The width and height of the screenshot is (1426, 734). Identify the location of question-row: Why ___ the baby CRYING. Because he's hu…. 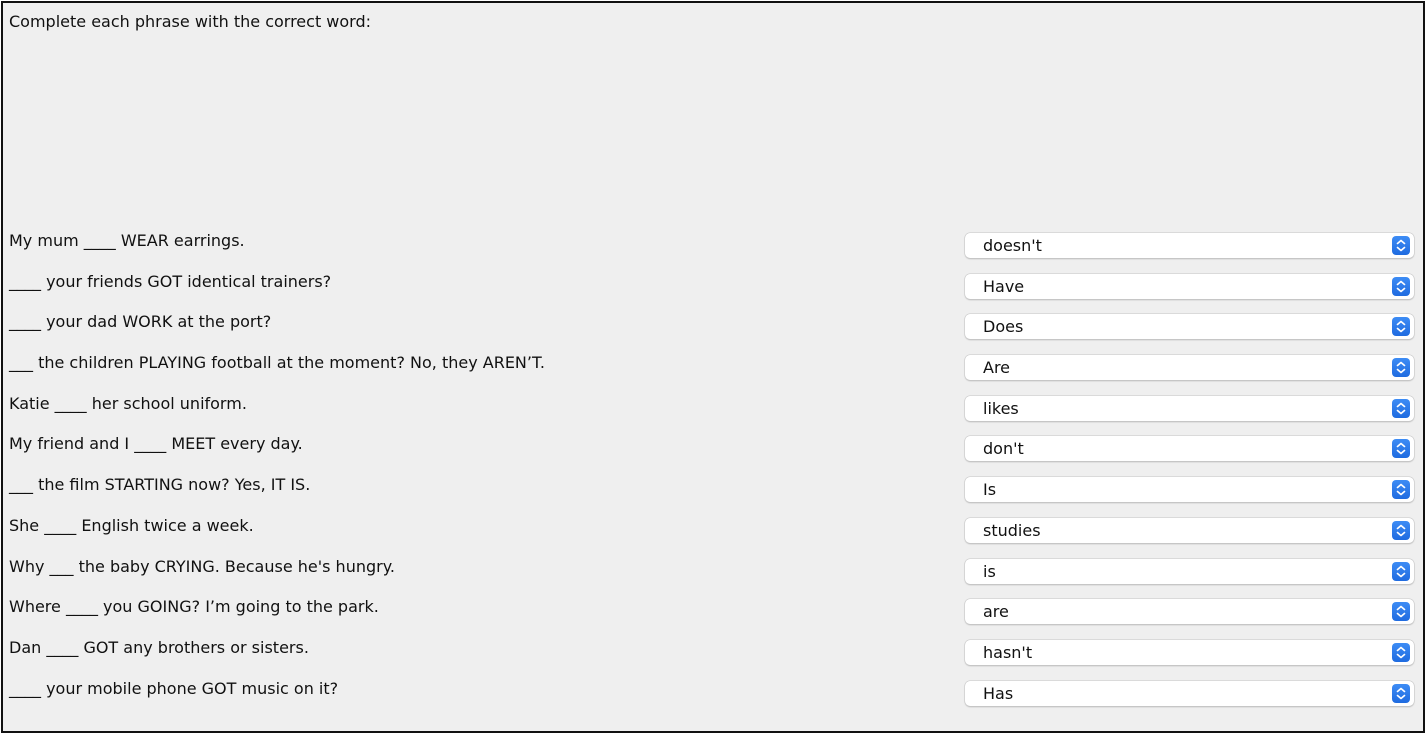
(713, 576).